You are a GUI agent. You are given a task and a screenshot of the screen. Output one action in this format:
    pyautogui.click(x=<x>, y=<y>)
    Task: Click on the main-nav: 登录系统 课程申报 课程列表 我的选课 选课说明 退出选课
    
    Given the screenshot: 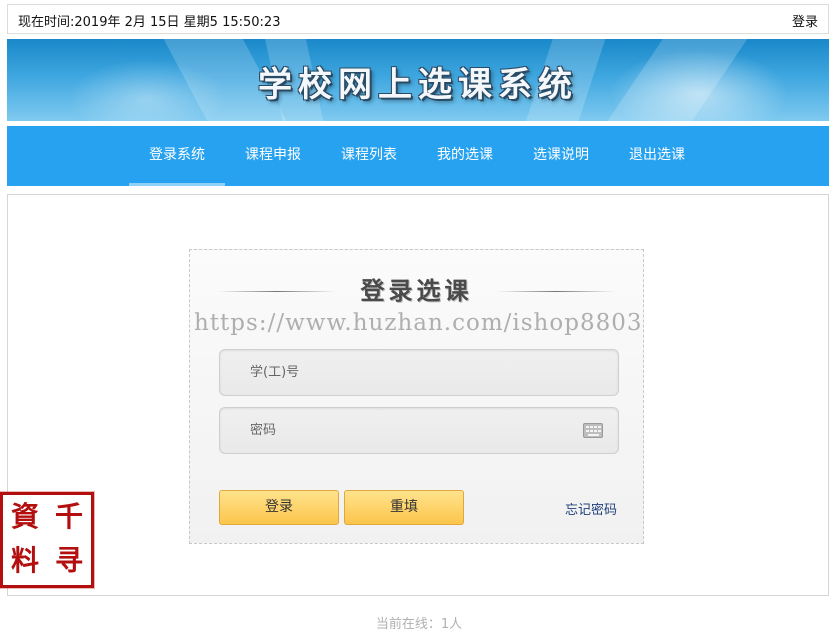 What is the action you would take?
    pyautogui.click(x=418, y=156)
    